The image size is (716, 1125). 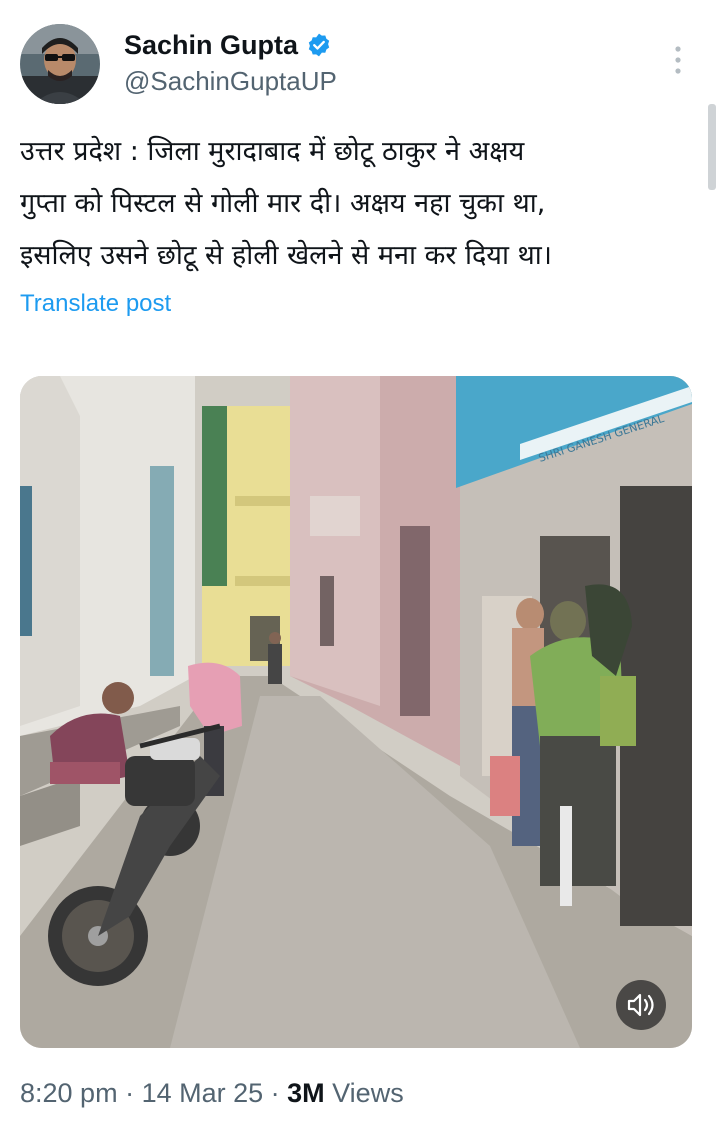 I want to click on tweet-meta: 8:20 pm · 14 Mar 25 · 3M Views, so click(x=212, y=1093).